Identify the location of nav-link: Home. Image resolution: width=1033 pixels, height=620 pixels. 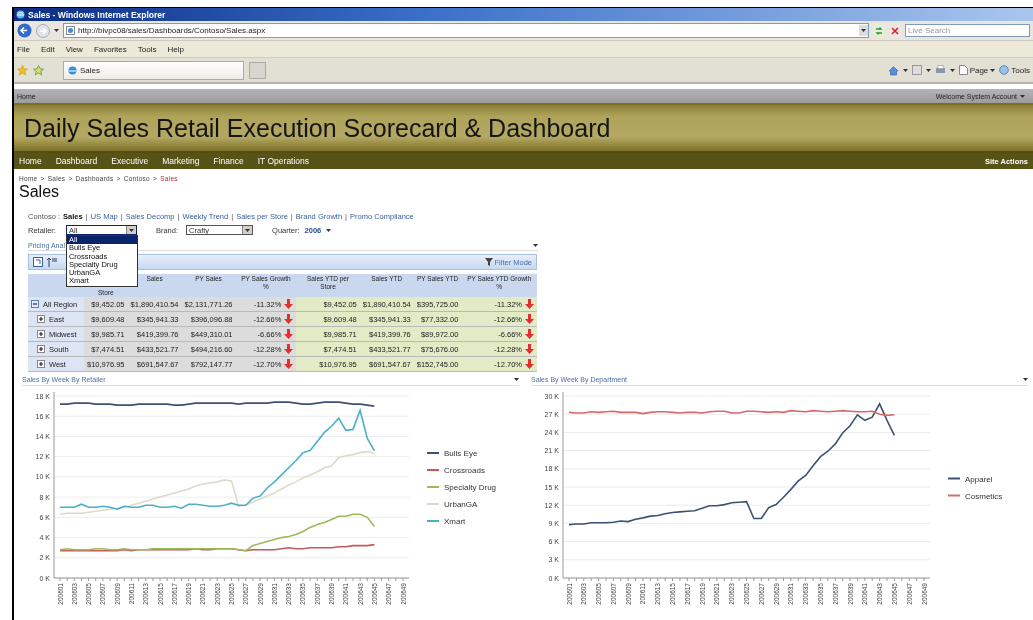
(30, 161).